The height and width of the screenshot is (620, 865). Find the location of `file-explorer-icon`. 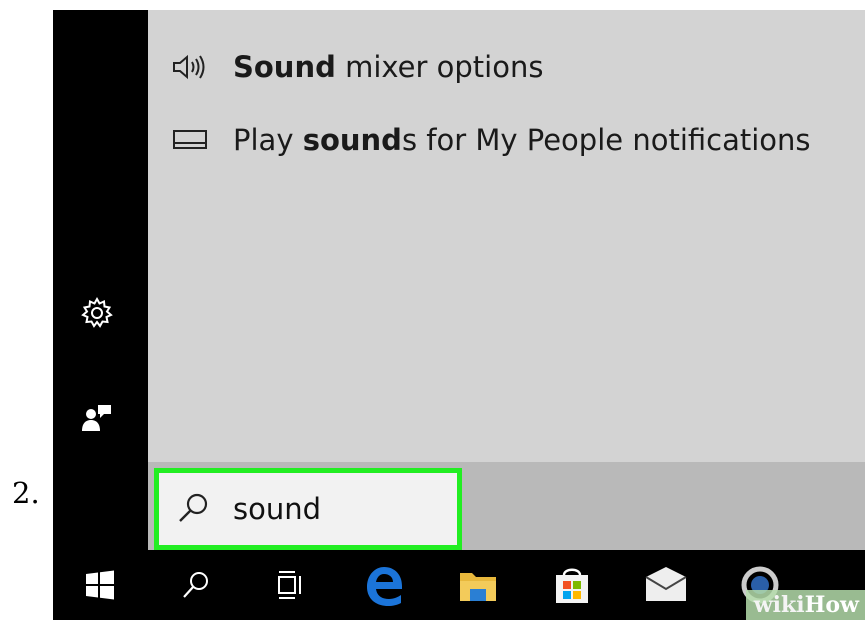

file-explorer-icon is located at coordinates (478, 585).